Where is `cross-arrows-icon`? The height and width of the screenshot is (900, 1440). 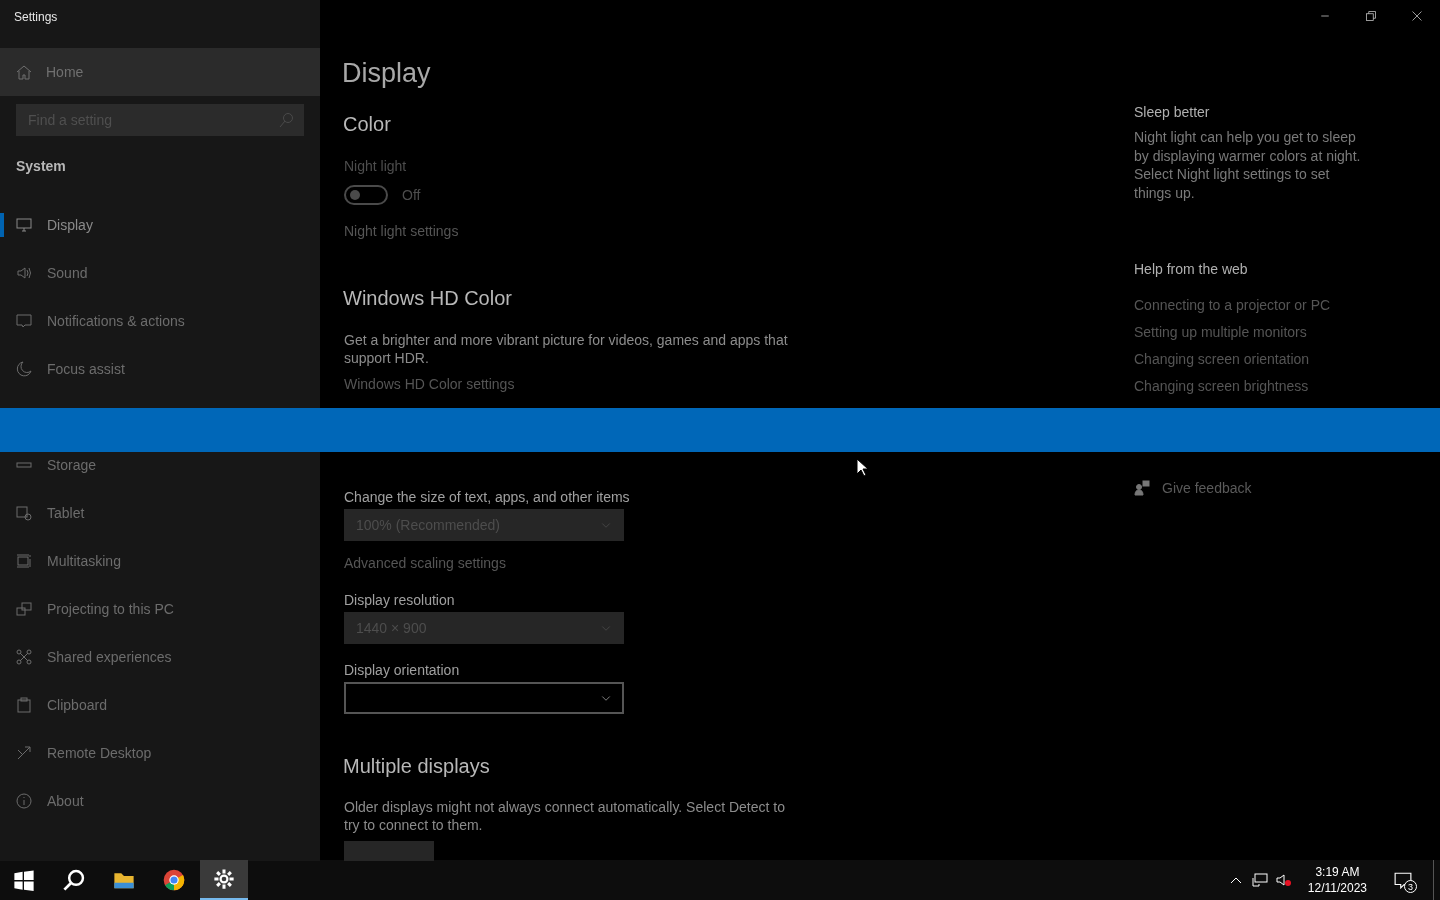 cross-arrows-icon is located at coordinates (24, 753).